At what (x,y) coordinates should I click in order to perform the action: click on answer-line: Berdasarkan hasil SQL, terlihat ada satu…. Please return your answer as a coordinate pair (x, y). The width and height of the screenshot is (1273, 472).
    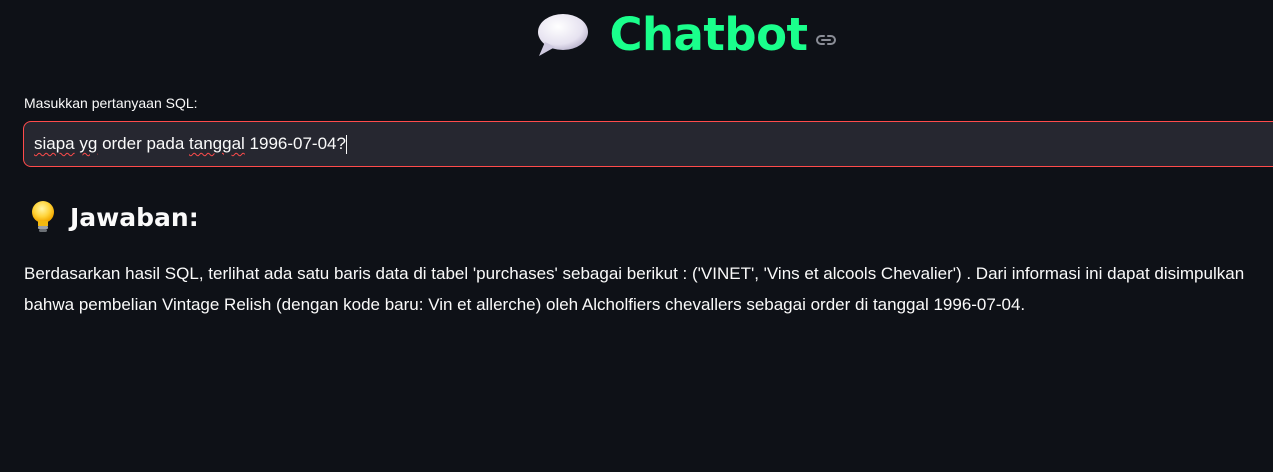
    Looking at the image, I should click on (634, 273).